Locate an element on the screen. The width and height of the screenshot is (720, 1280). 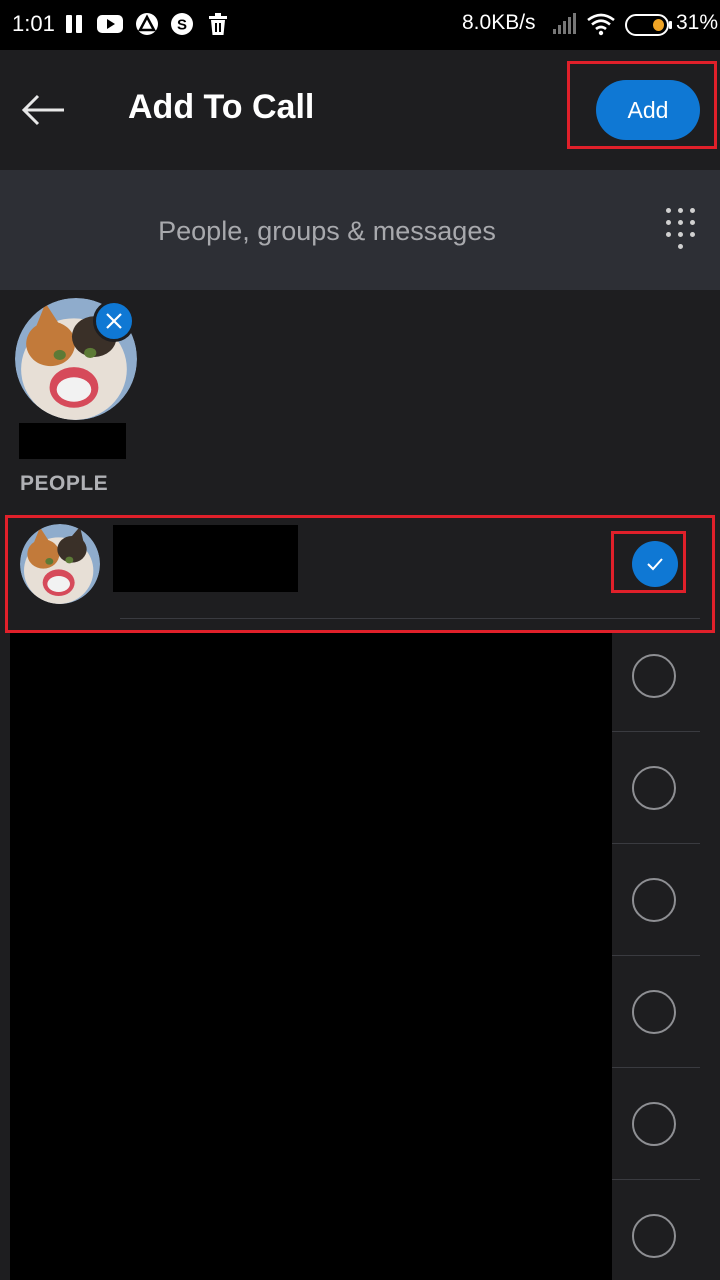
wifi-icon is located at coordinates (601, 24).